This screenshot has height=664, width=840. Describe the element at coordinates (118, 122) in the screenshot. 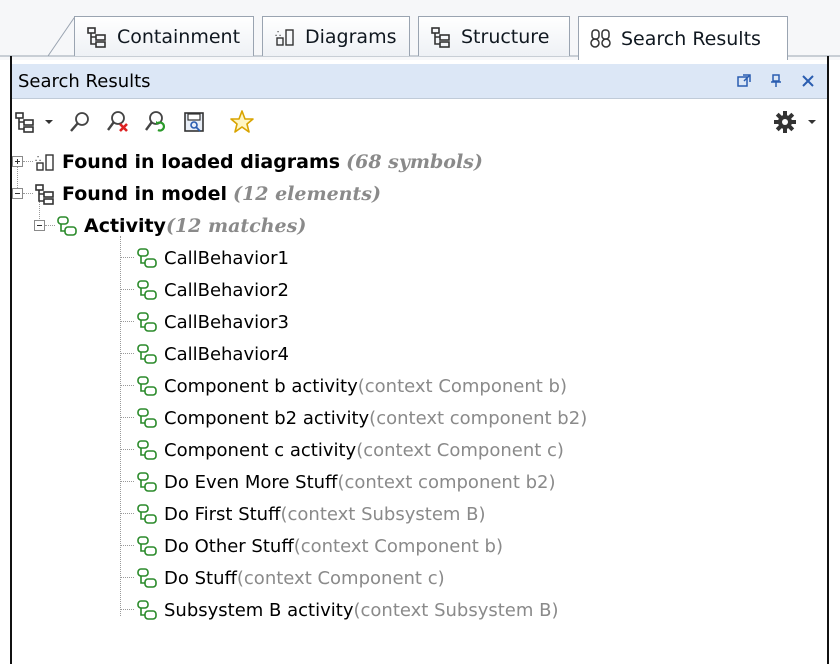

I see `clear-results-icon` at that location.